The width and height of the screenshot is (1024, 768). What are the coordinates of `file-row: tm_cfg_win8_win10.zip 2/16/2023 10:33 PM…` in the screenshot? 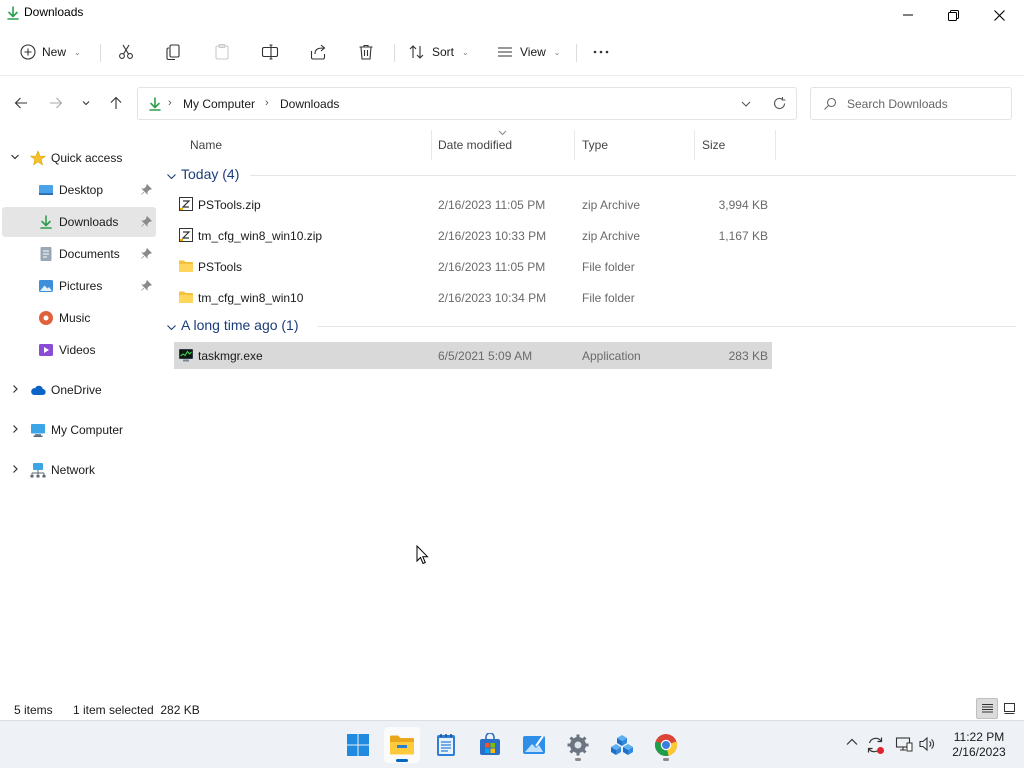 It's located at (473, 235).